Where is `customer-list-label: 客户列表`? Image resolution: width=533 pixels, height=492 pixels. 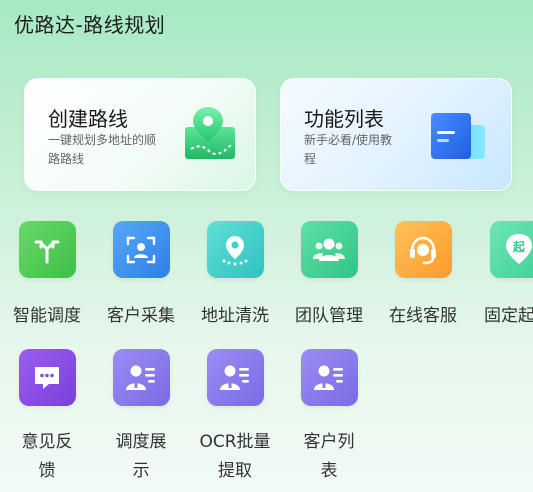 customer-list-label: 客户列表 is located at coordinates (329, 456).